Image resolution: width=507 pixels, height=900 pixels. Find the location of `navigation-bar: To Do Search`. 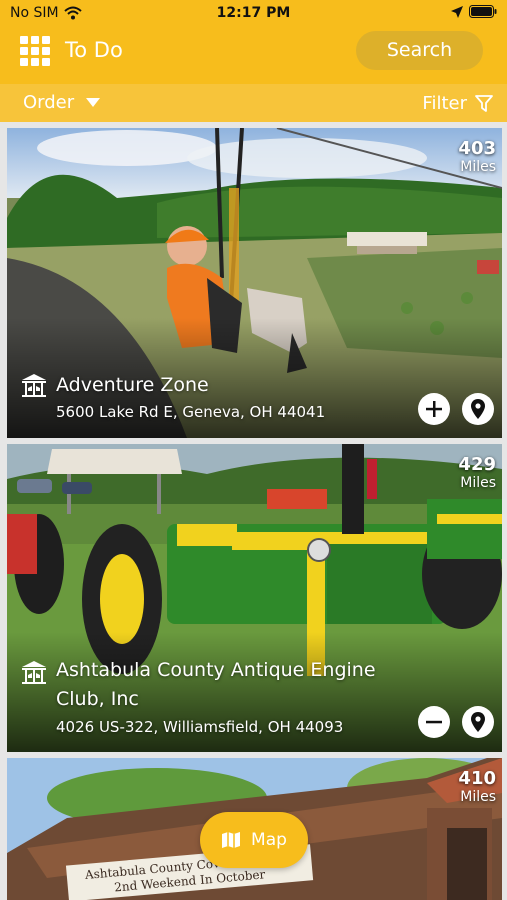

navigation-bar: To Do Search is located at coordinates (253, 56).